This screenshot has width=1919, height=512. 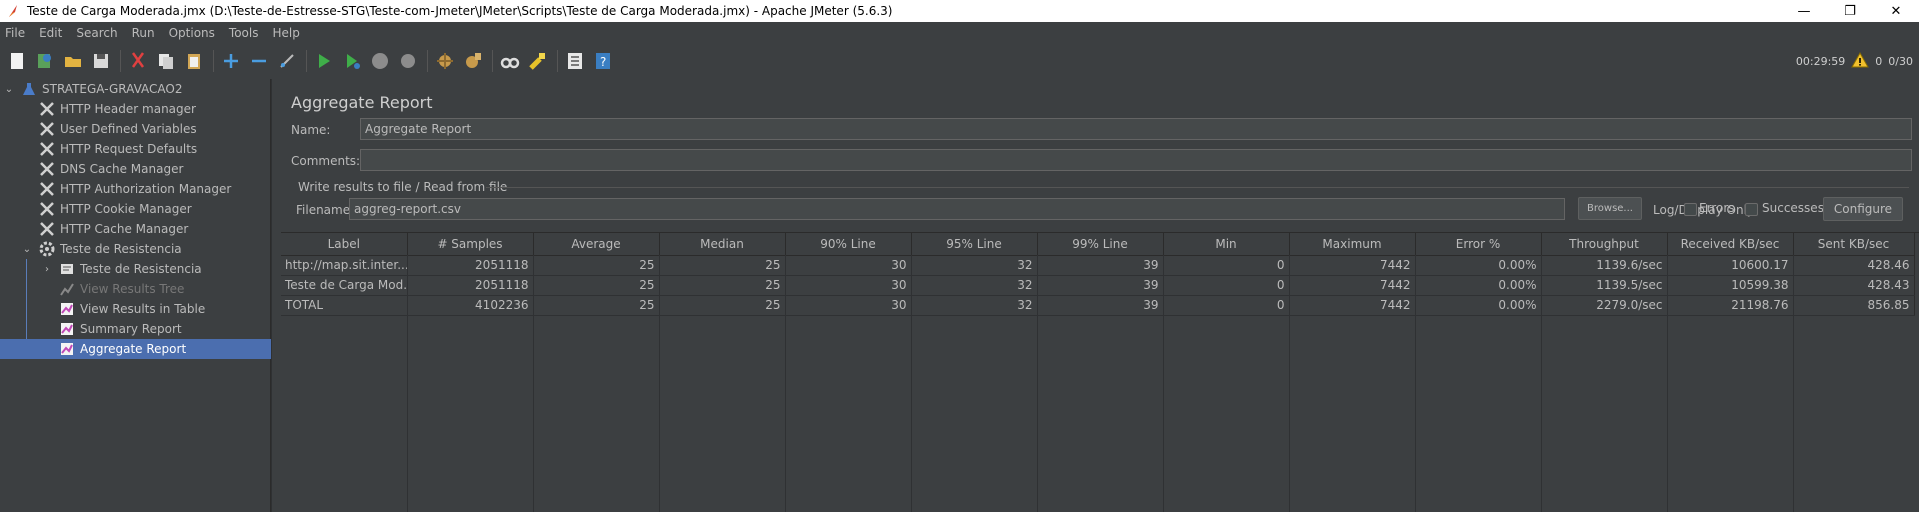 What do you see at coordinates (1860, 61) in the screenshot?
I see `warning-icon` at bounding box center [1860, 61].